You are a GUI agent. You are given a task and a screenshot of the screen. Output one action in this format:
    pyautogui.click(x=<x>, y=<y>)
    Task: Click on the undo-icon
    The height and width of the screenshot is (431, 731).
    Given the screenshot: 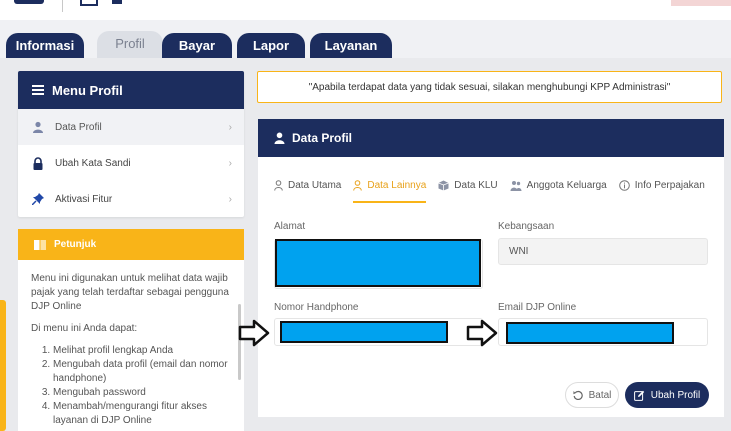 What is the action you would take?
    pyautogui.click(x=577, y=395)
    